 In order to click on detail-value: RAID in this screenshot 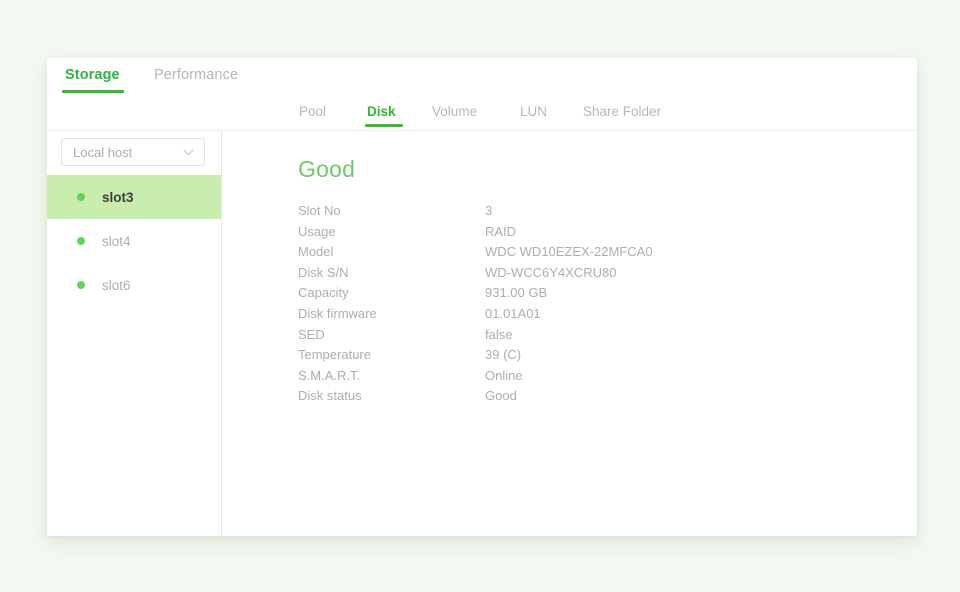, I will do `click(501, 231)`.